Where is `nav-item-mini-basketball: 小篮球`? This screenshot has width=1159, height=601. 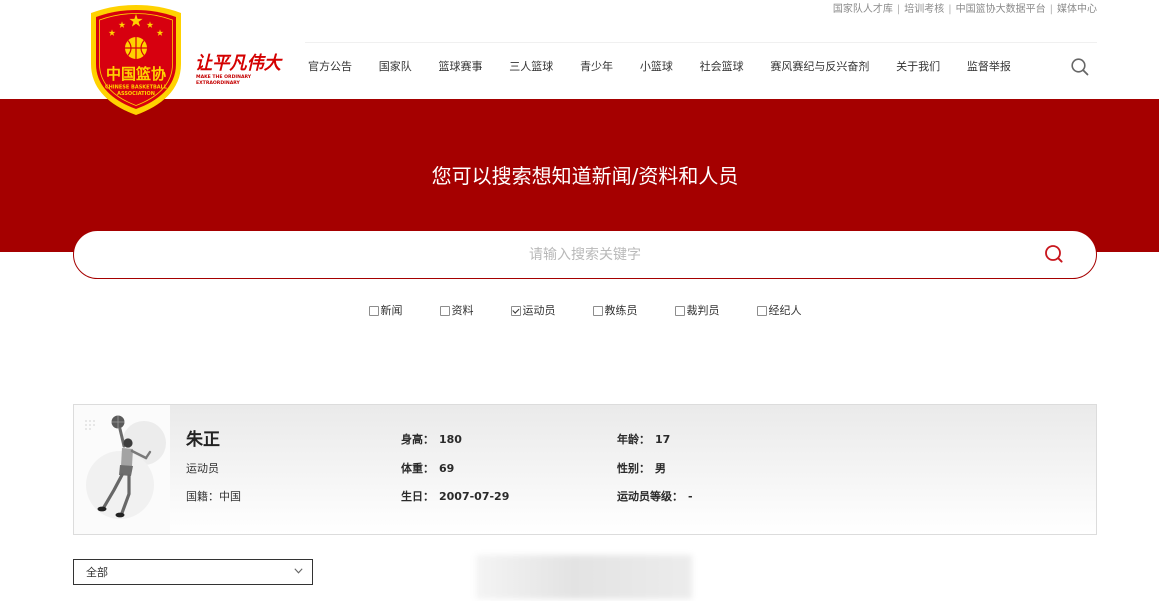 nav-item-mini-basketball: 小篮球 is located at coordinates (656, 67).